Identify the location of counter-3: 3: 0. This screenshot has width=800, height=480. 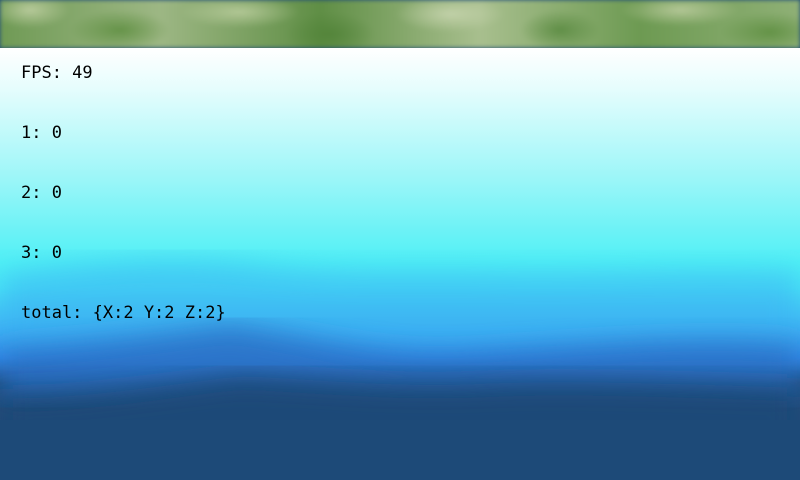
(41, 253).